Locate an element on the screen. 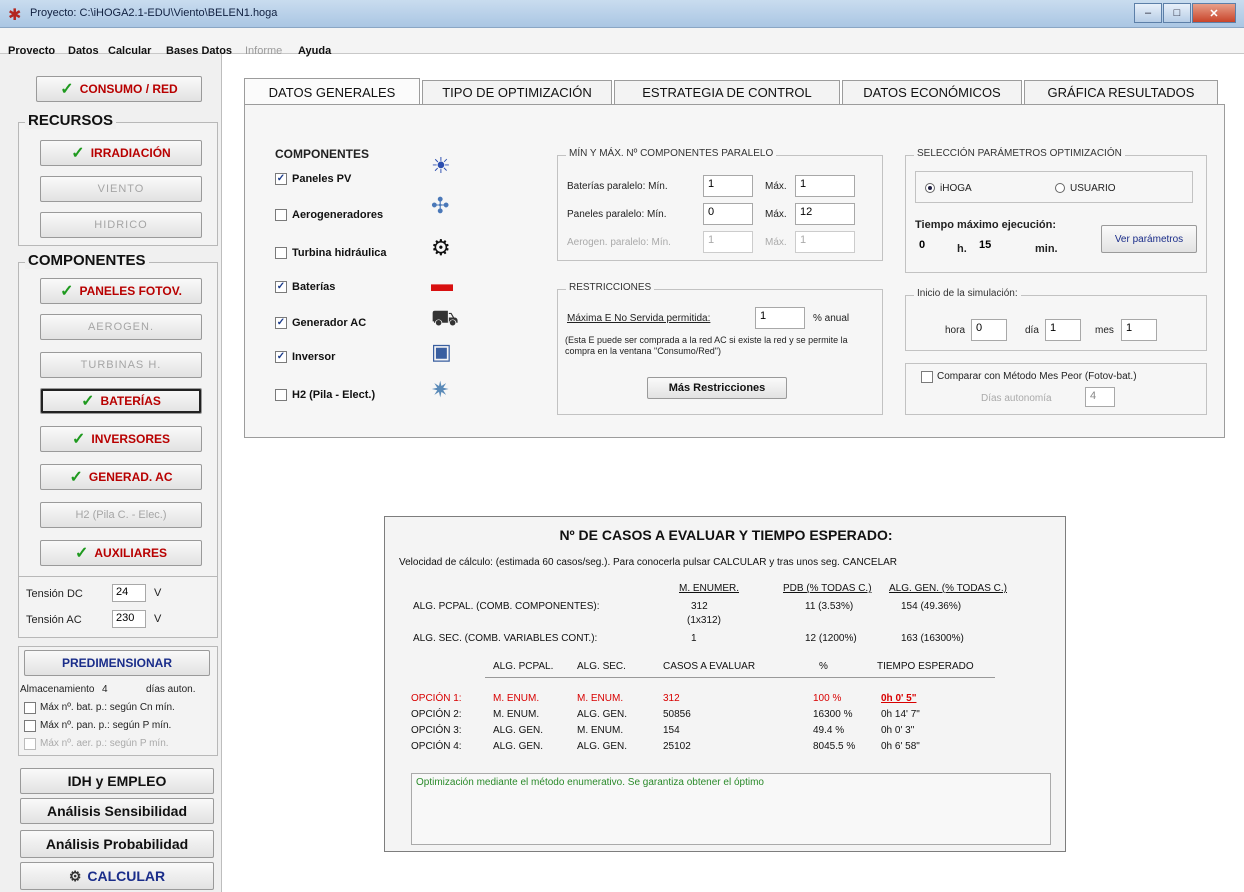 This screenshot has width=1244, height=892. pan-min-input: 0 is located at coordinates (728, 214).